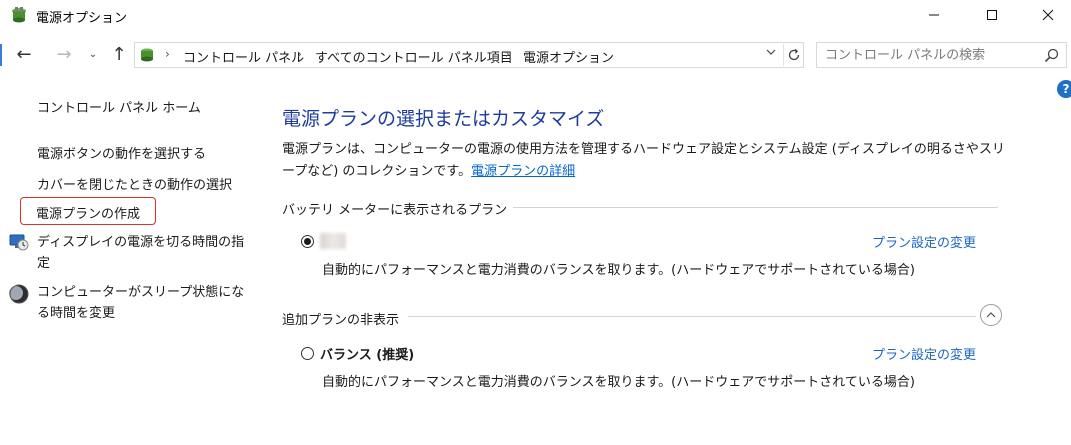 The width and height of the screenshot is (1071, 445). Describe the element at coordinates (88, 214) in the screenshot. I see `sidebar-create-power-plan-label: 電源プランの作成` at that location.